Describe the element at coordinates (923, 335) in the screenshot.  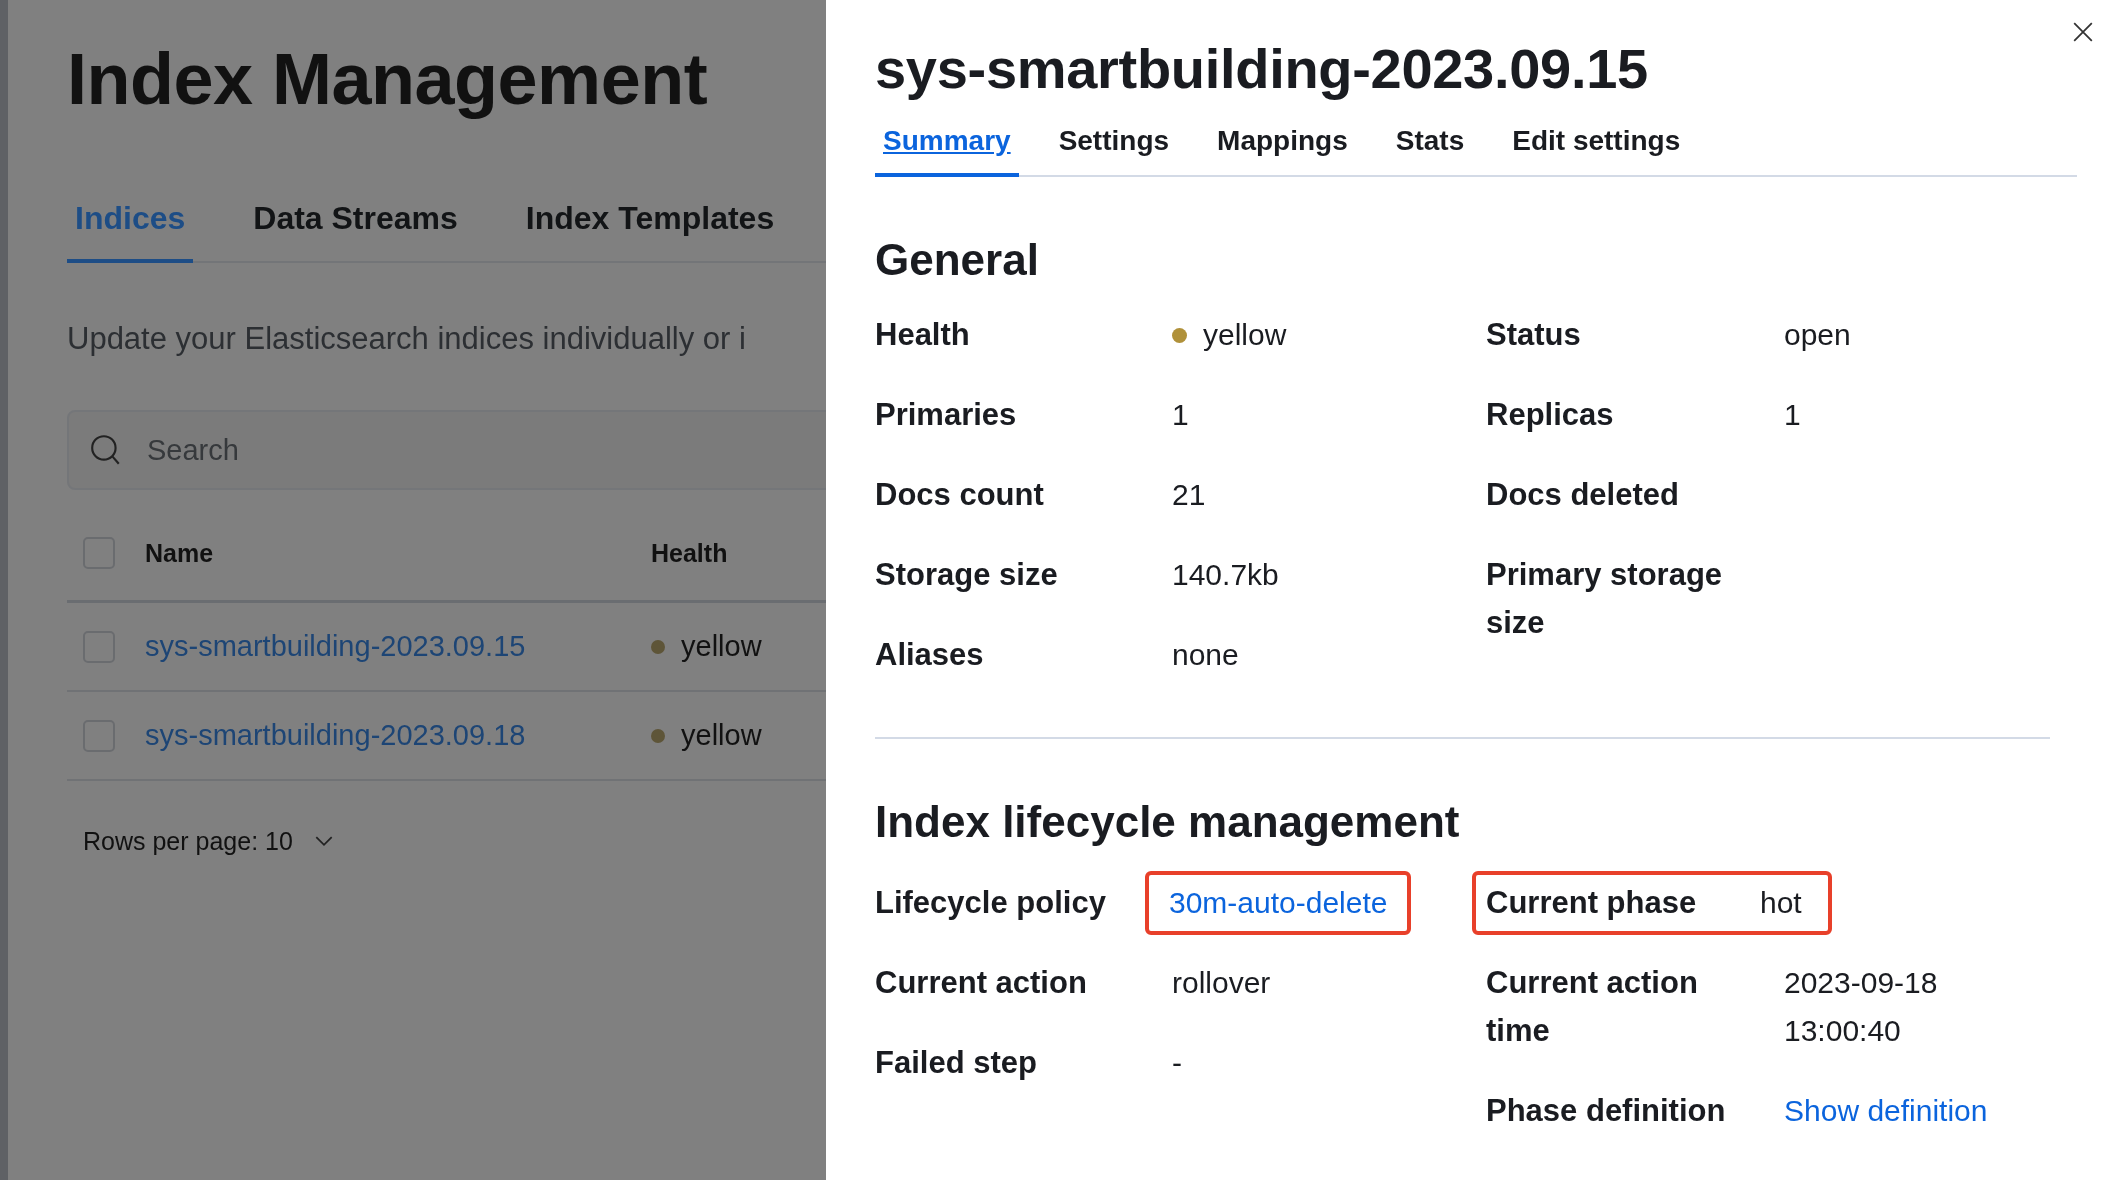
I see `field-label: Health` at that location.